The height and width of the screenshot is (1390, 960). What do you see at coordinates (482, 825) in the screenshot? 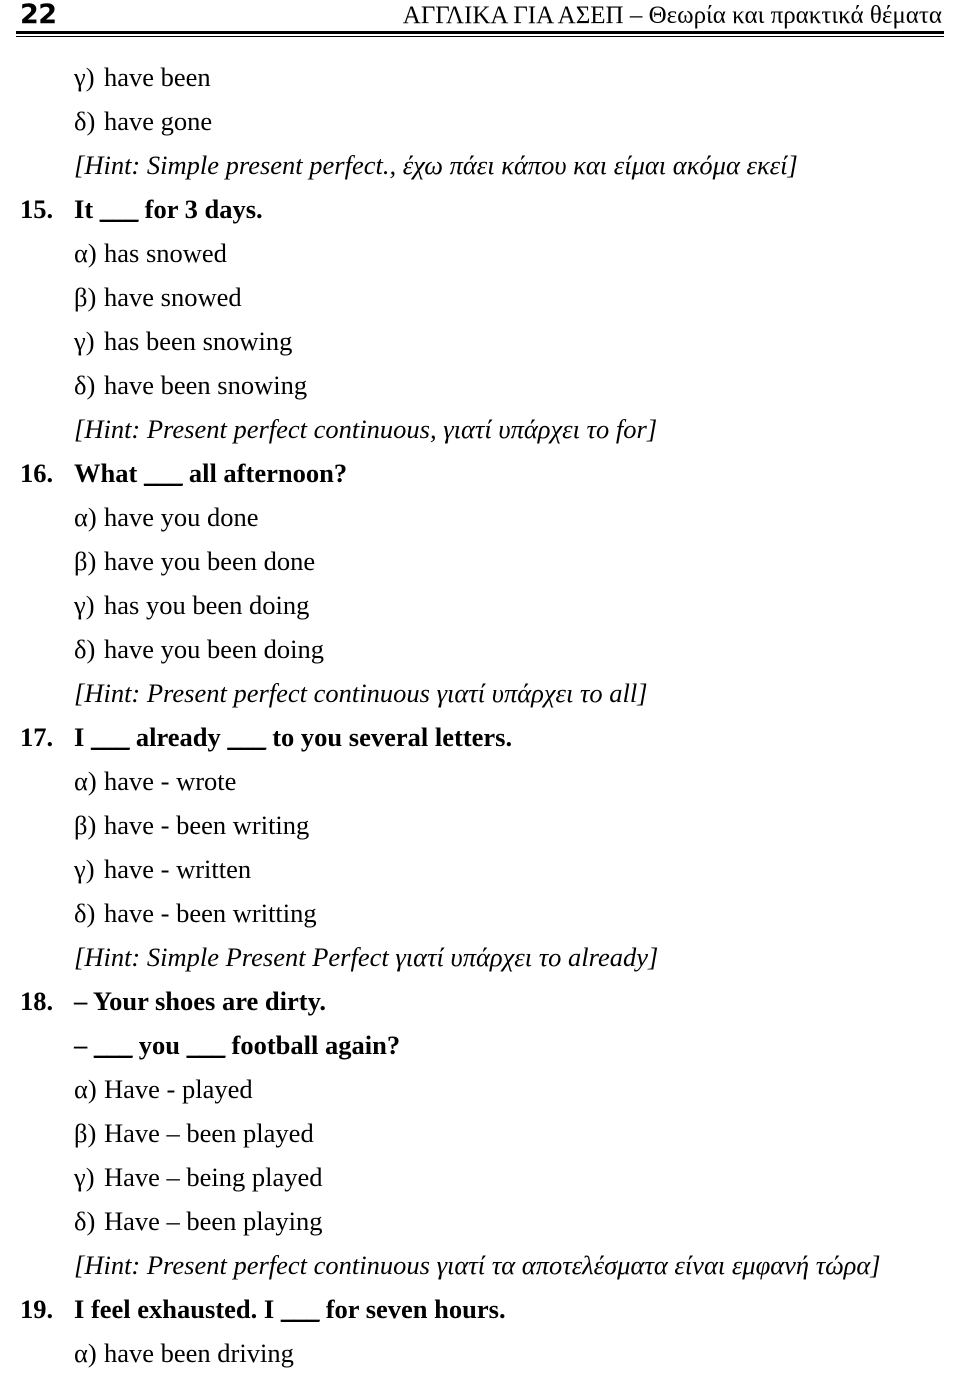
I see `option-row: β) have - been writing` at bounding box center [482, 825].